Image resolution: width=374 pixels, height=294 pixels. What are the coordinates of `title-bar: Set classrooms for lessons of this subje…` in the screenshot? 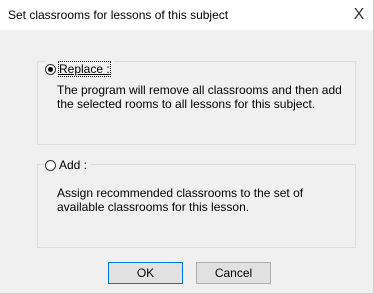 It's located at (186, 15).